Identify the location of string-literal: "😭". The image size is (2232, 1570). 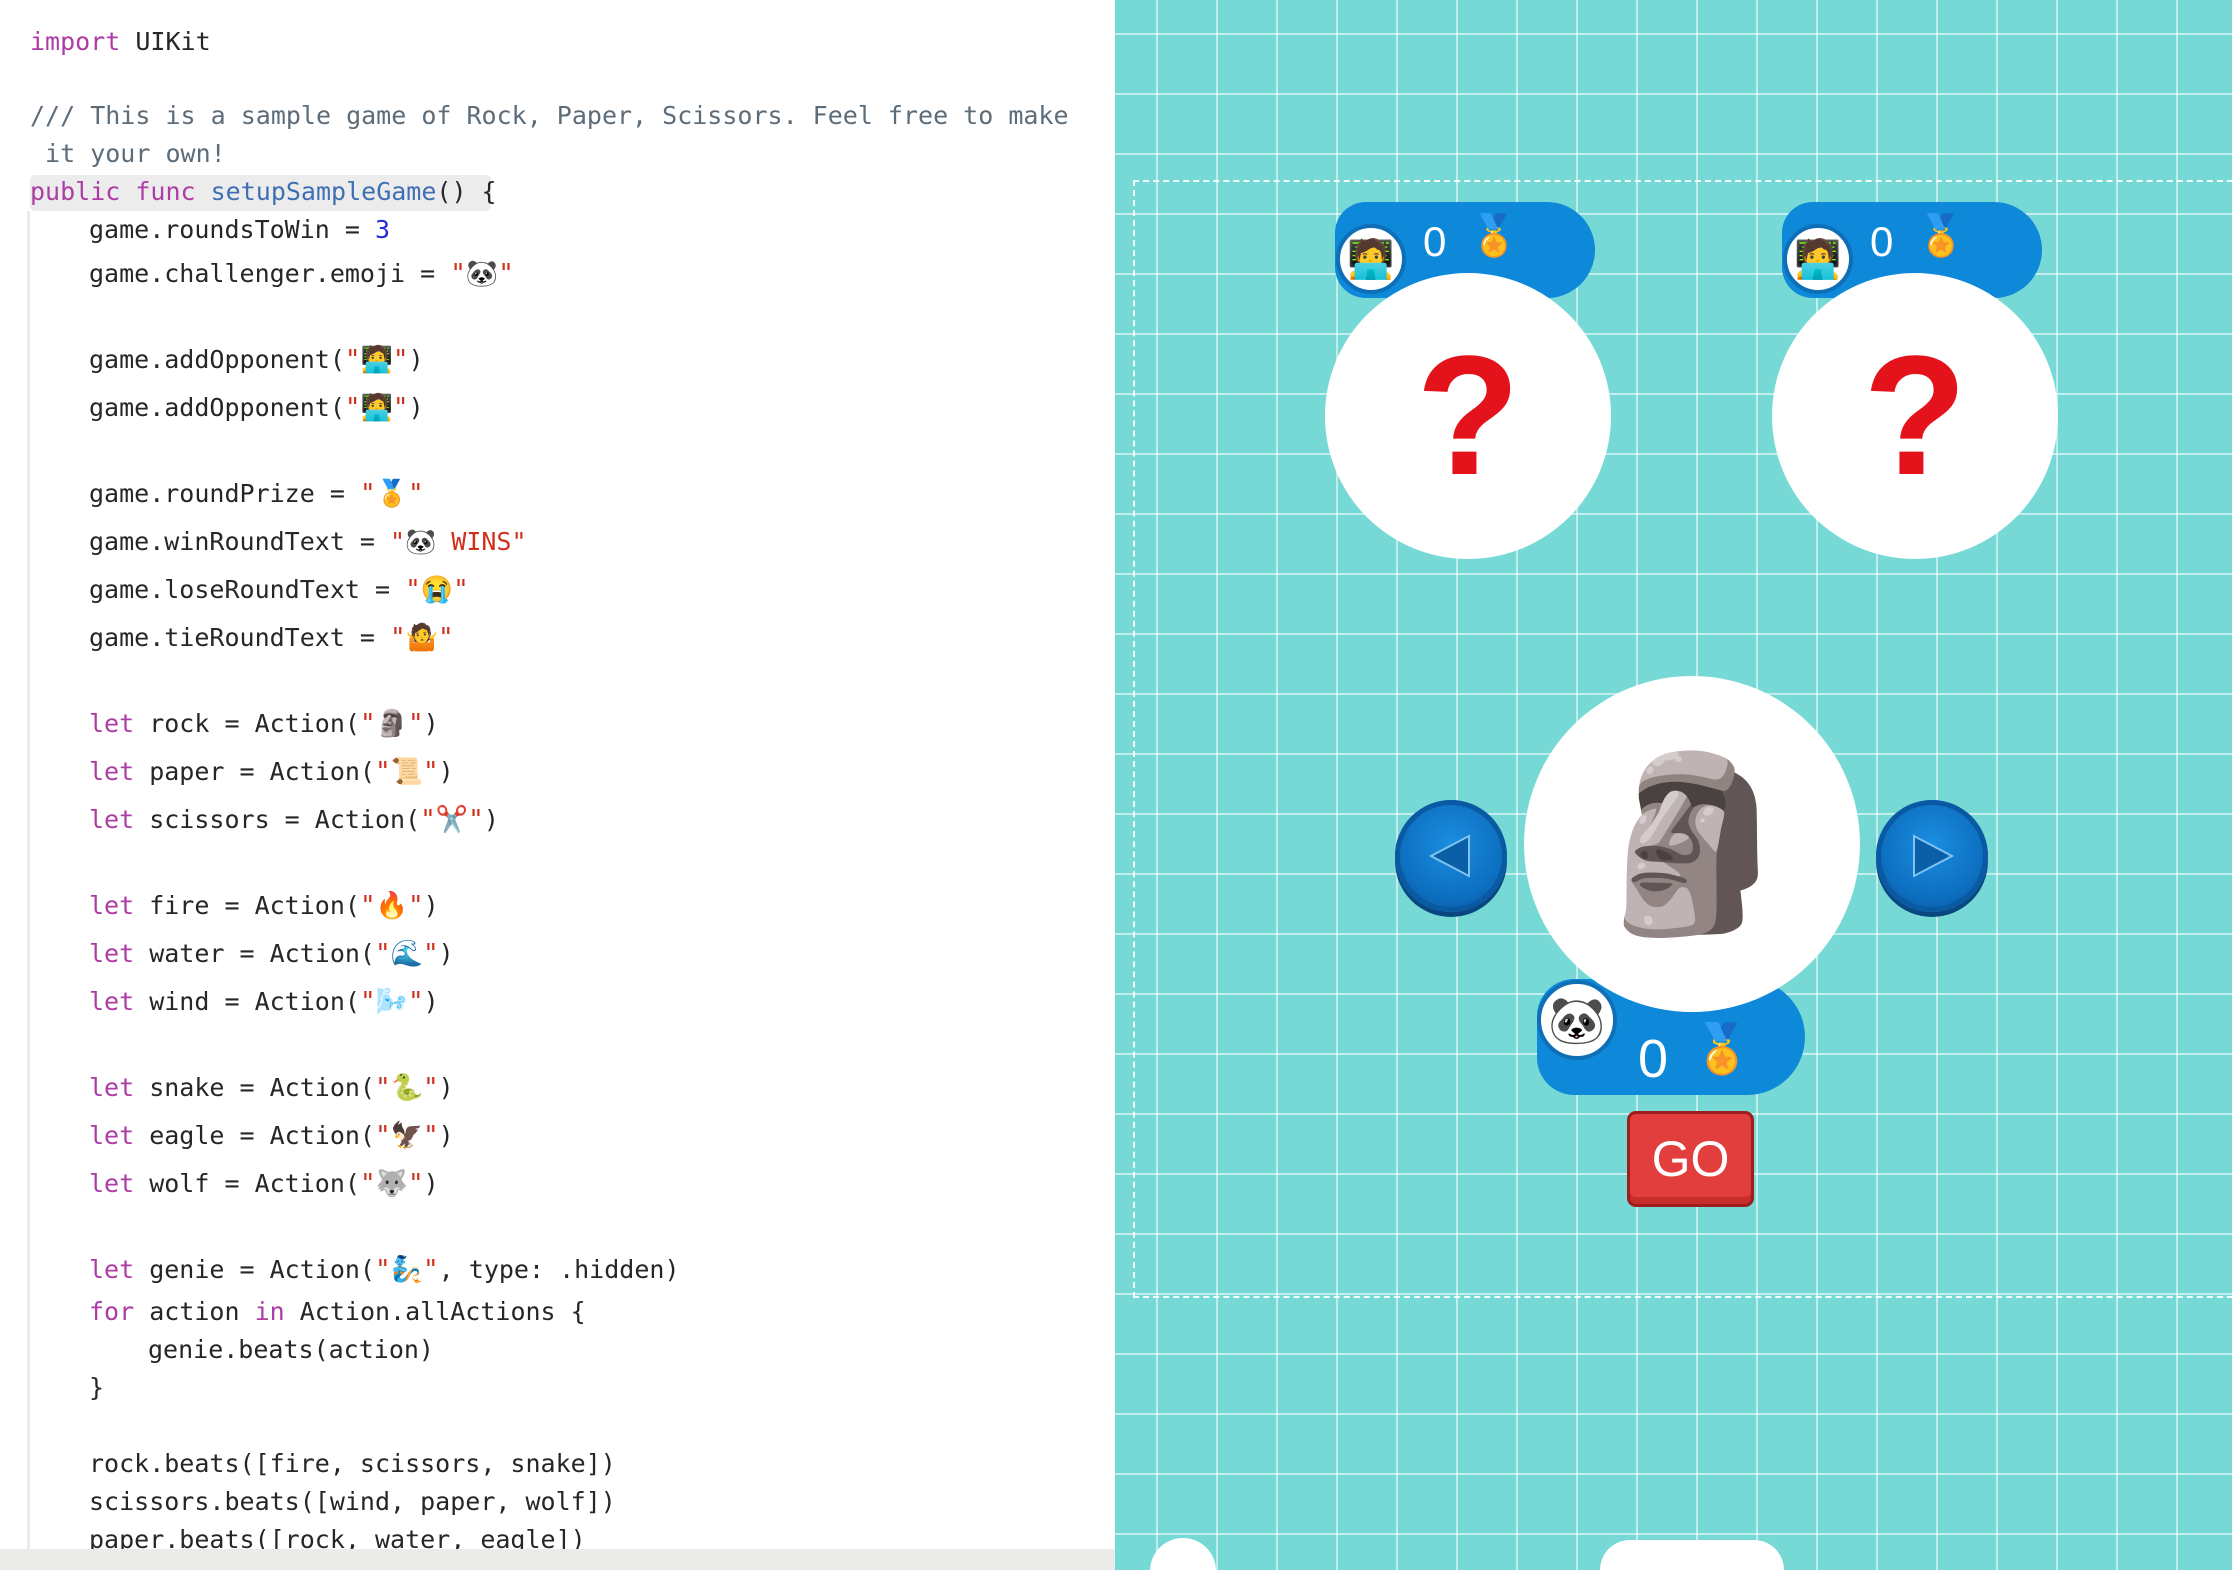
(437, 590).